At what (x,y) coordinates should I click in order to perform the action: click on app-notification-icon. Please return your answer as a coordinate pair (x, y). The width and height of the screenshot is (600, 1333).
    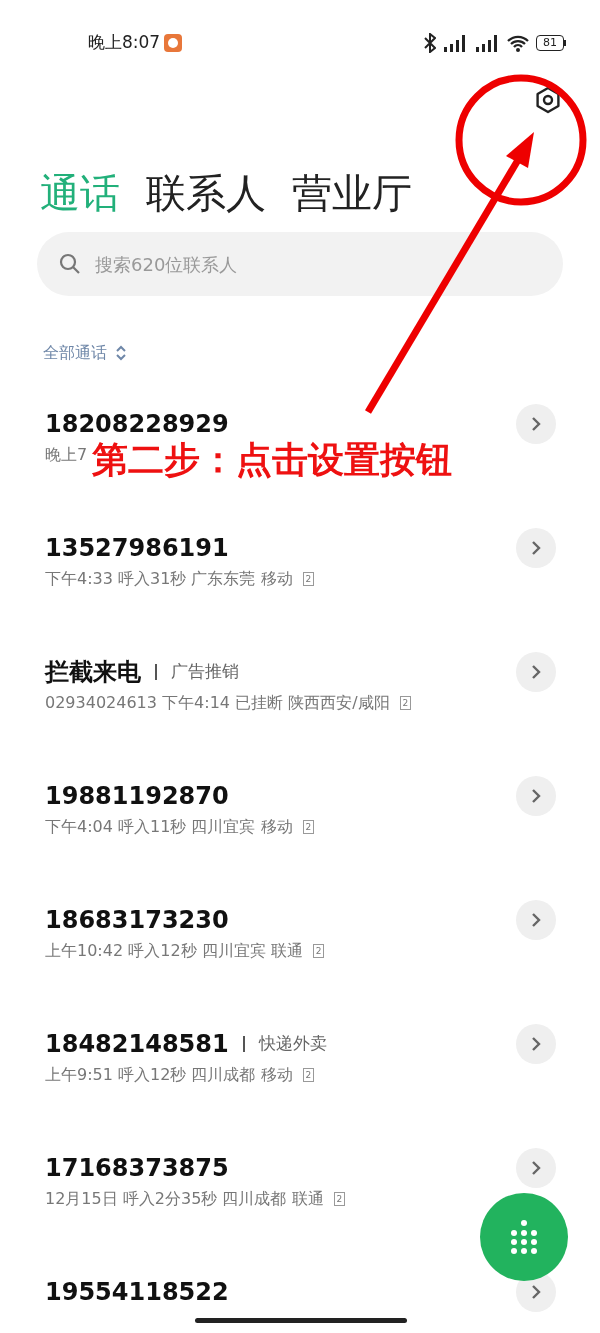
    Looking at the image, I should click on (173, 43).